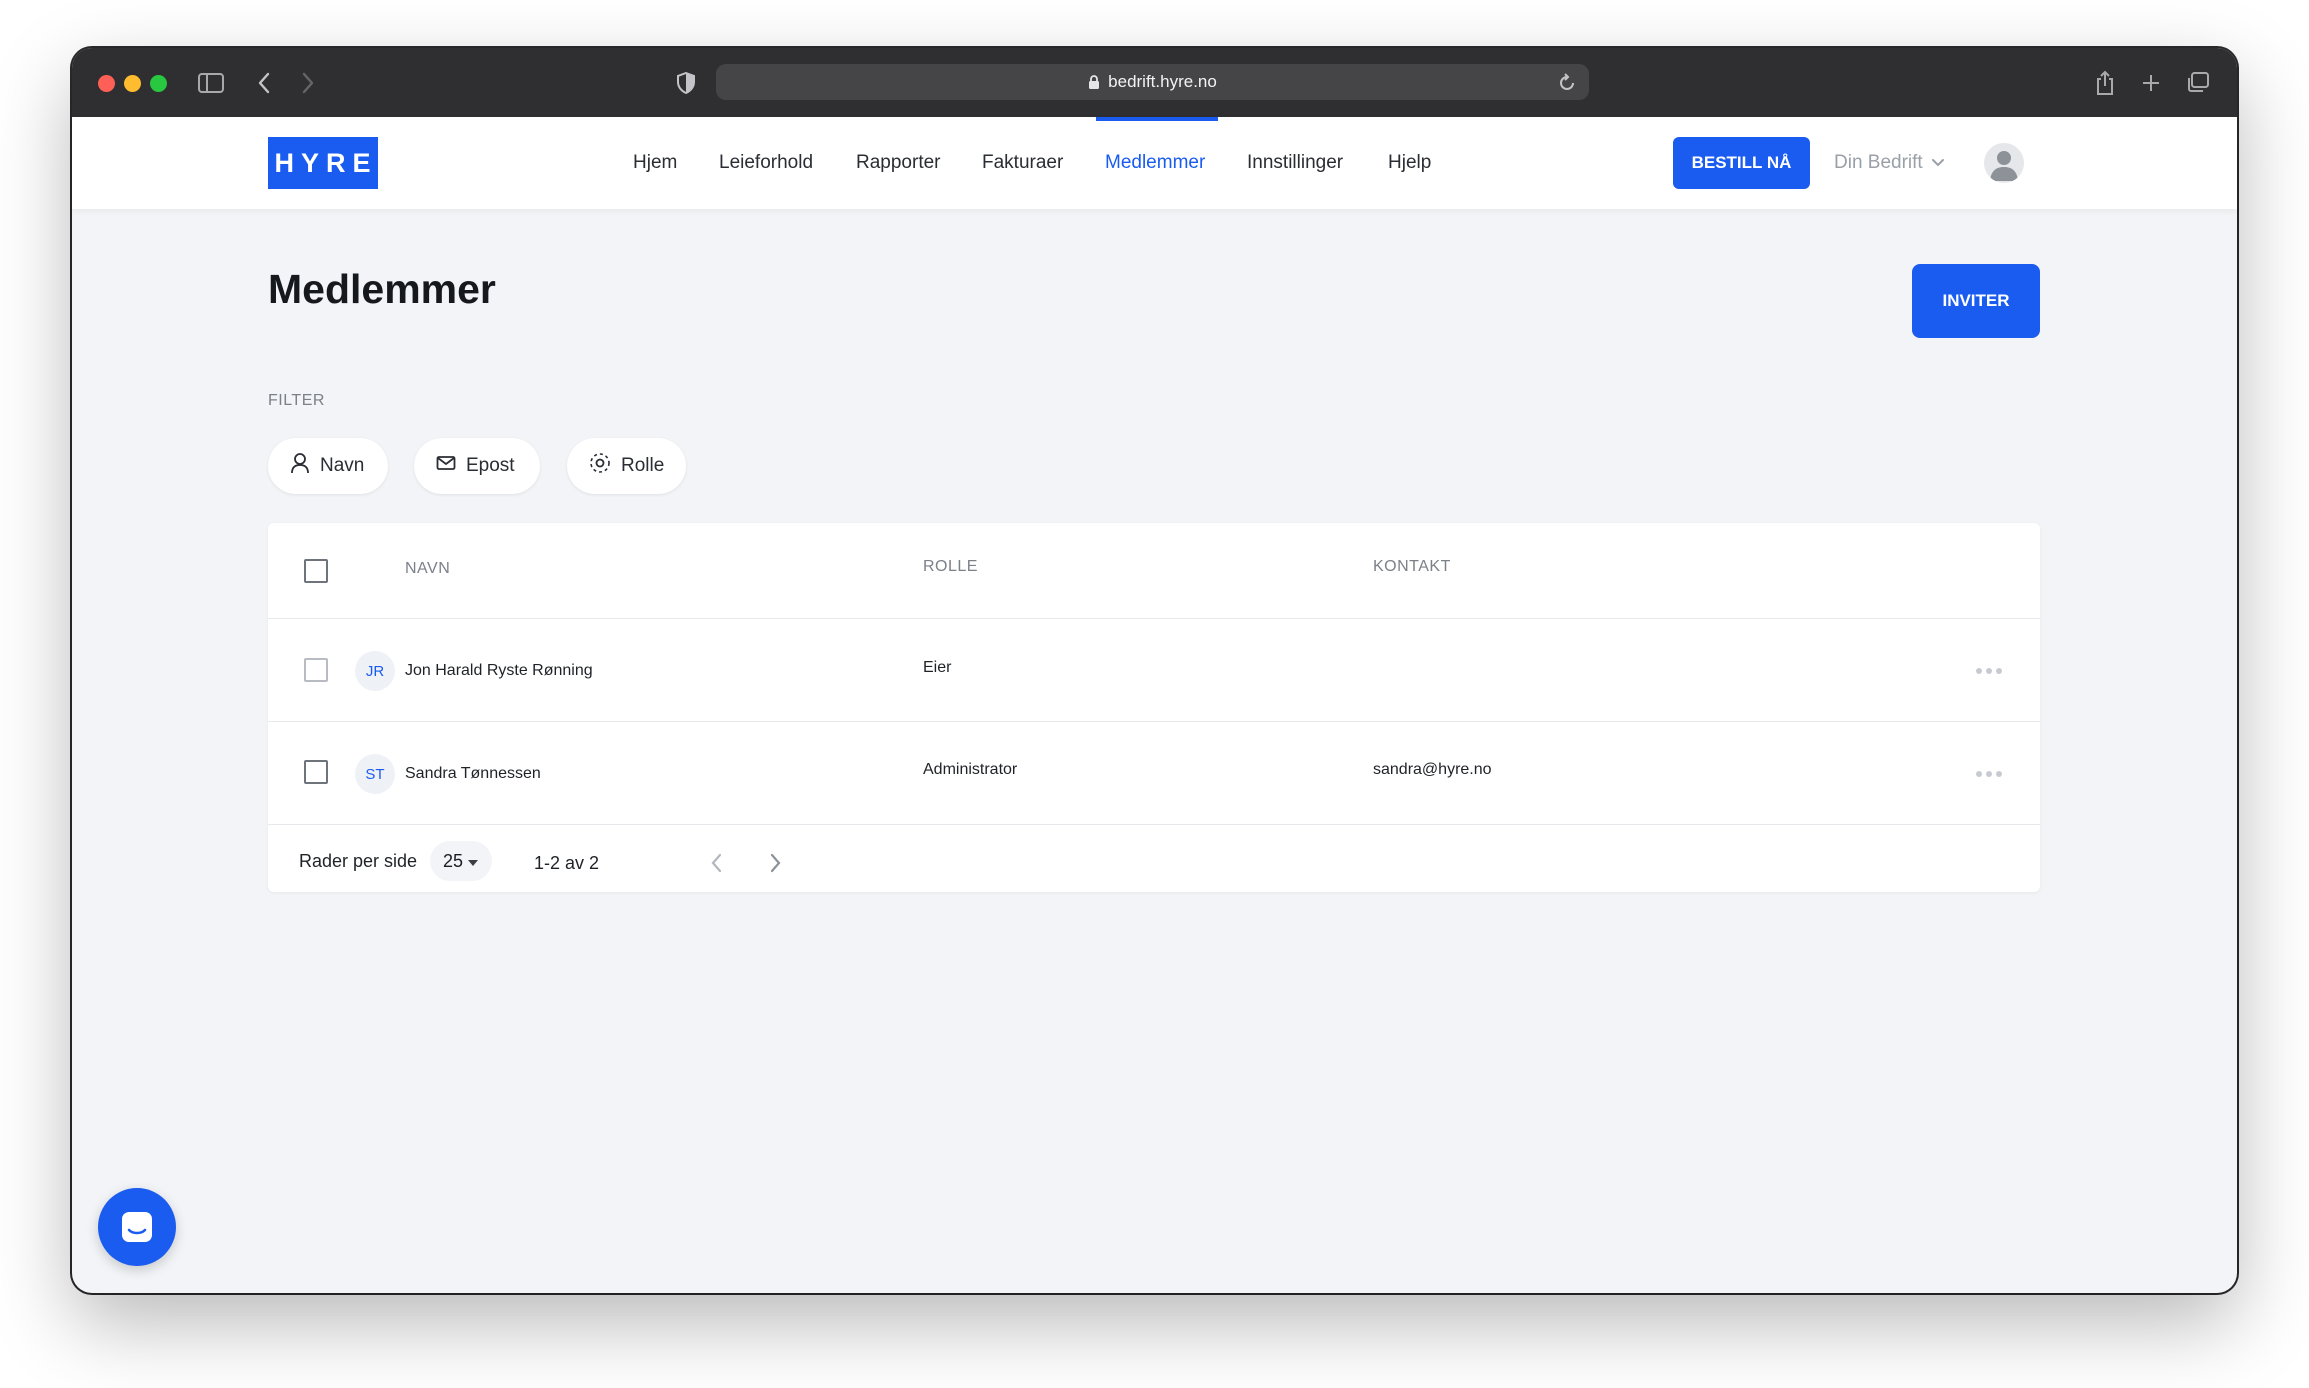 This screenshot has width=2309, height=1388. I want to click on member-role: Administrator, so click(970, 769).